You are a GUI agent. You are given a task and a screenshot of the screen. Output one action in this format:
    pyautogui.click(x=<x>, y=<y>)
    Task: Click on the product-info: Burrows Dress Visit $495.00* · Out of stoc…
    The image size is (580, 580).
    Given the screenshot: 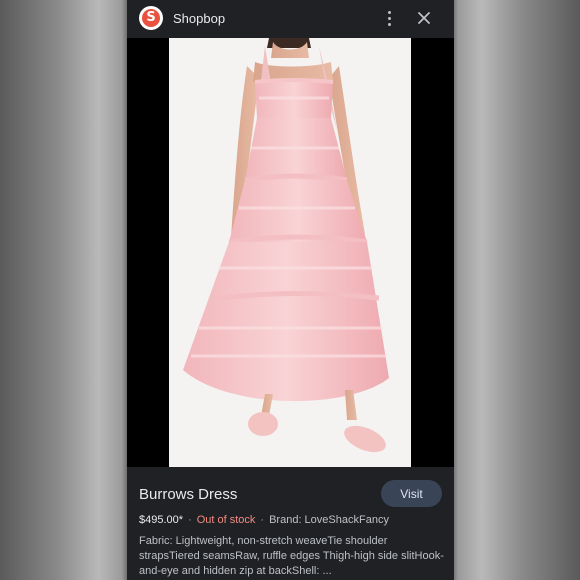 What is the action you would take?
    pyautogui.click(x=290, y=523)
    